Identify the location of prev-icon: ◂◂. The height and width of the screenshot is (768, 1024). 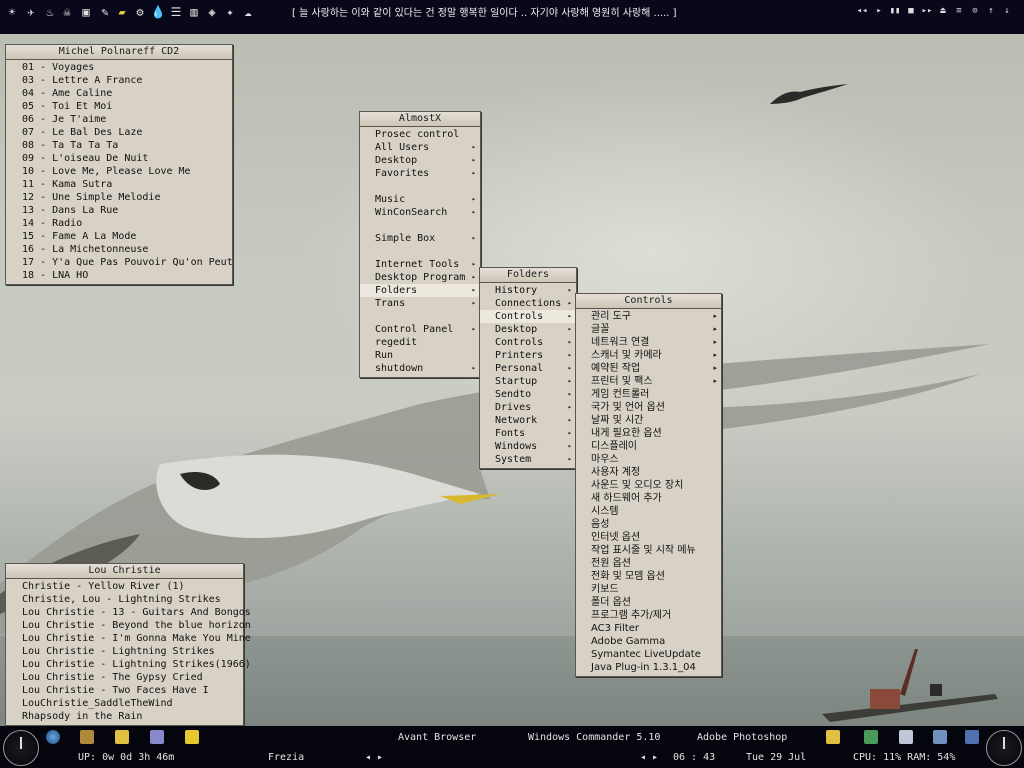
(862, 11).